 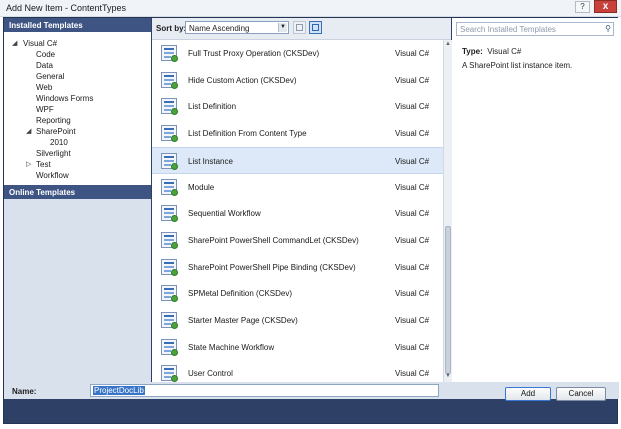 What do you see at coordinates (219, 28) in the screenshot?
I see `sort-value: Name Ascending` at bounding box center [219, 28].